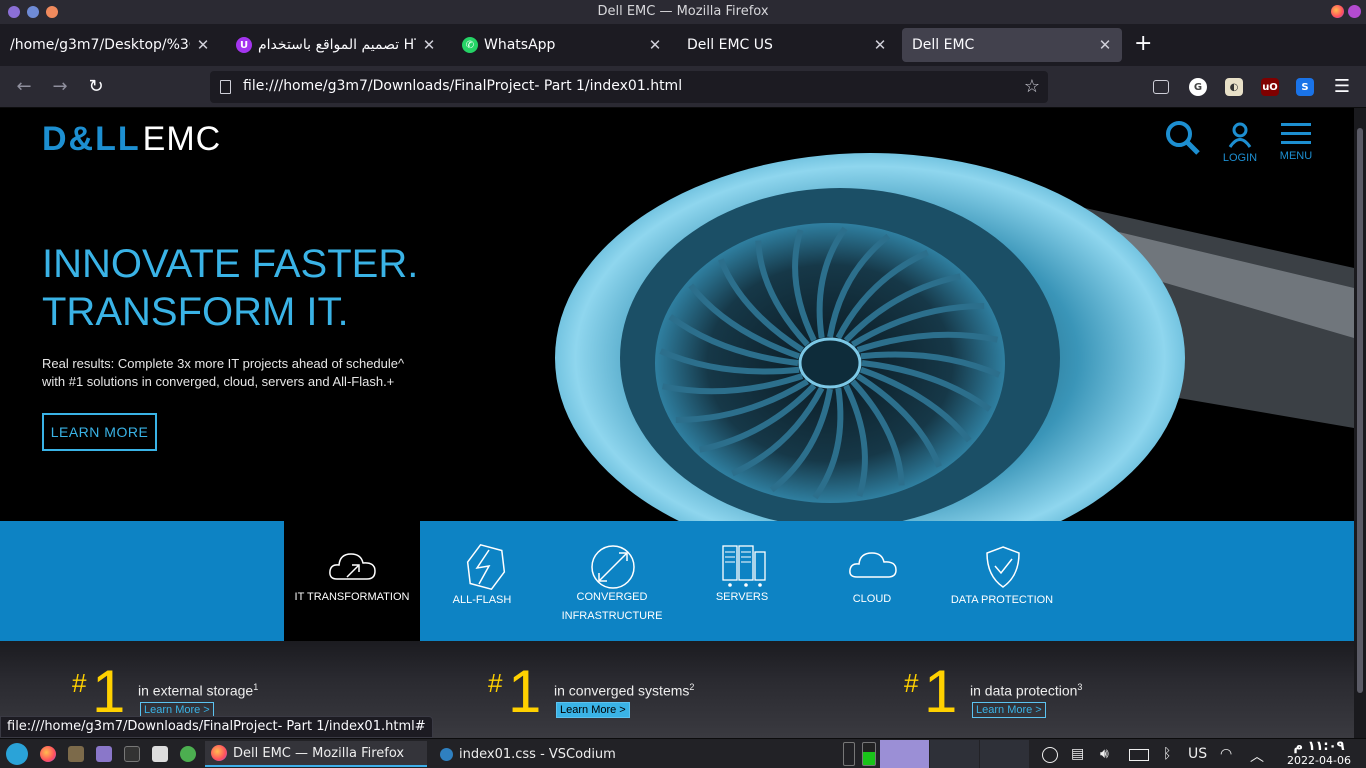 The width and height of the screenshot is (1366, 768). Describe the element at coordinates (1240, 158) in the screenshot. I see `login-label: LOGIN` at that location.